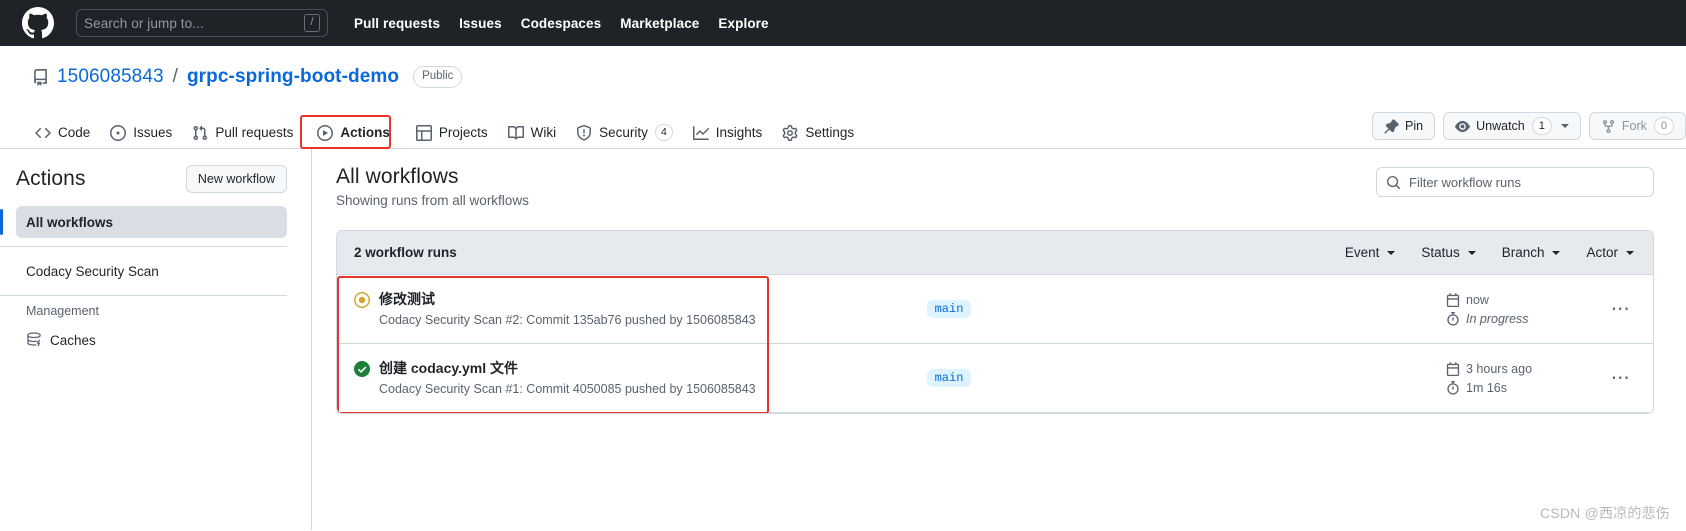  I want to click on tab-issues: Issues, so click(141, 133).